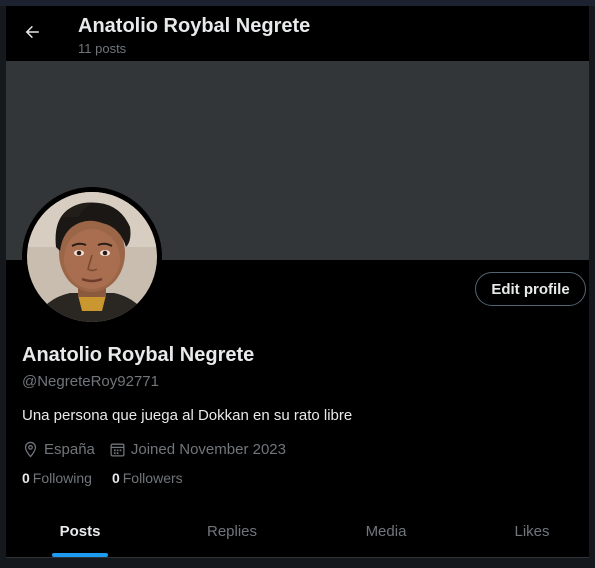 Image resolution: width=595 pixels, height=568 pixels. Describe the element at coordinates (115, 478) in the screenshot. I see `followers-count: 0` at that location.